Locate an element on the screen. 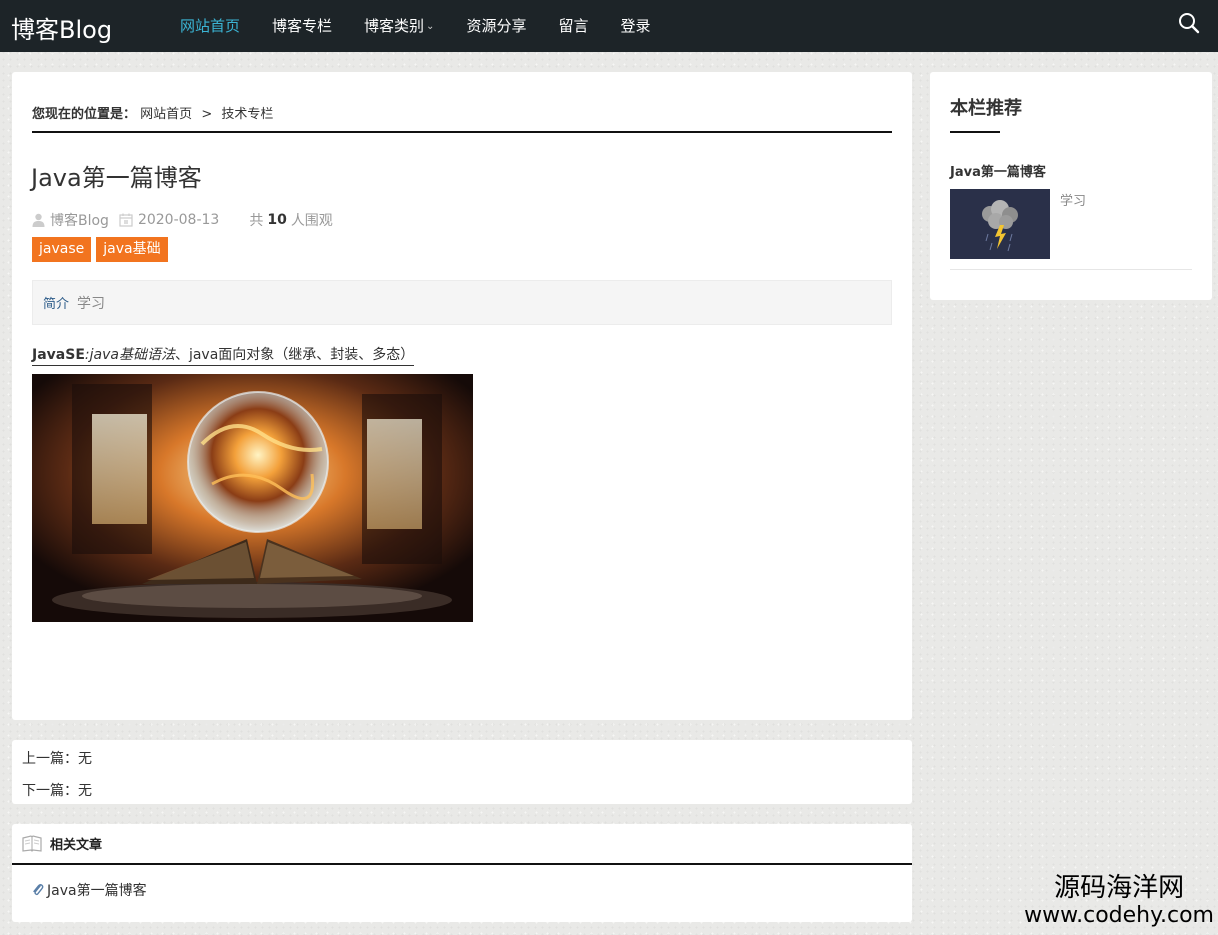 Image resolution: width=1218 pixels, height=935 pixels. view-count: 共 10 人围观 is located at coordinates (290, 220).